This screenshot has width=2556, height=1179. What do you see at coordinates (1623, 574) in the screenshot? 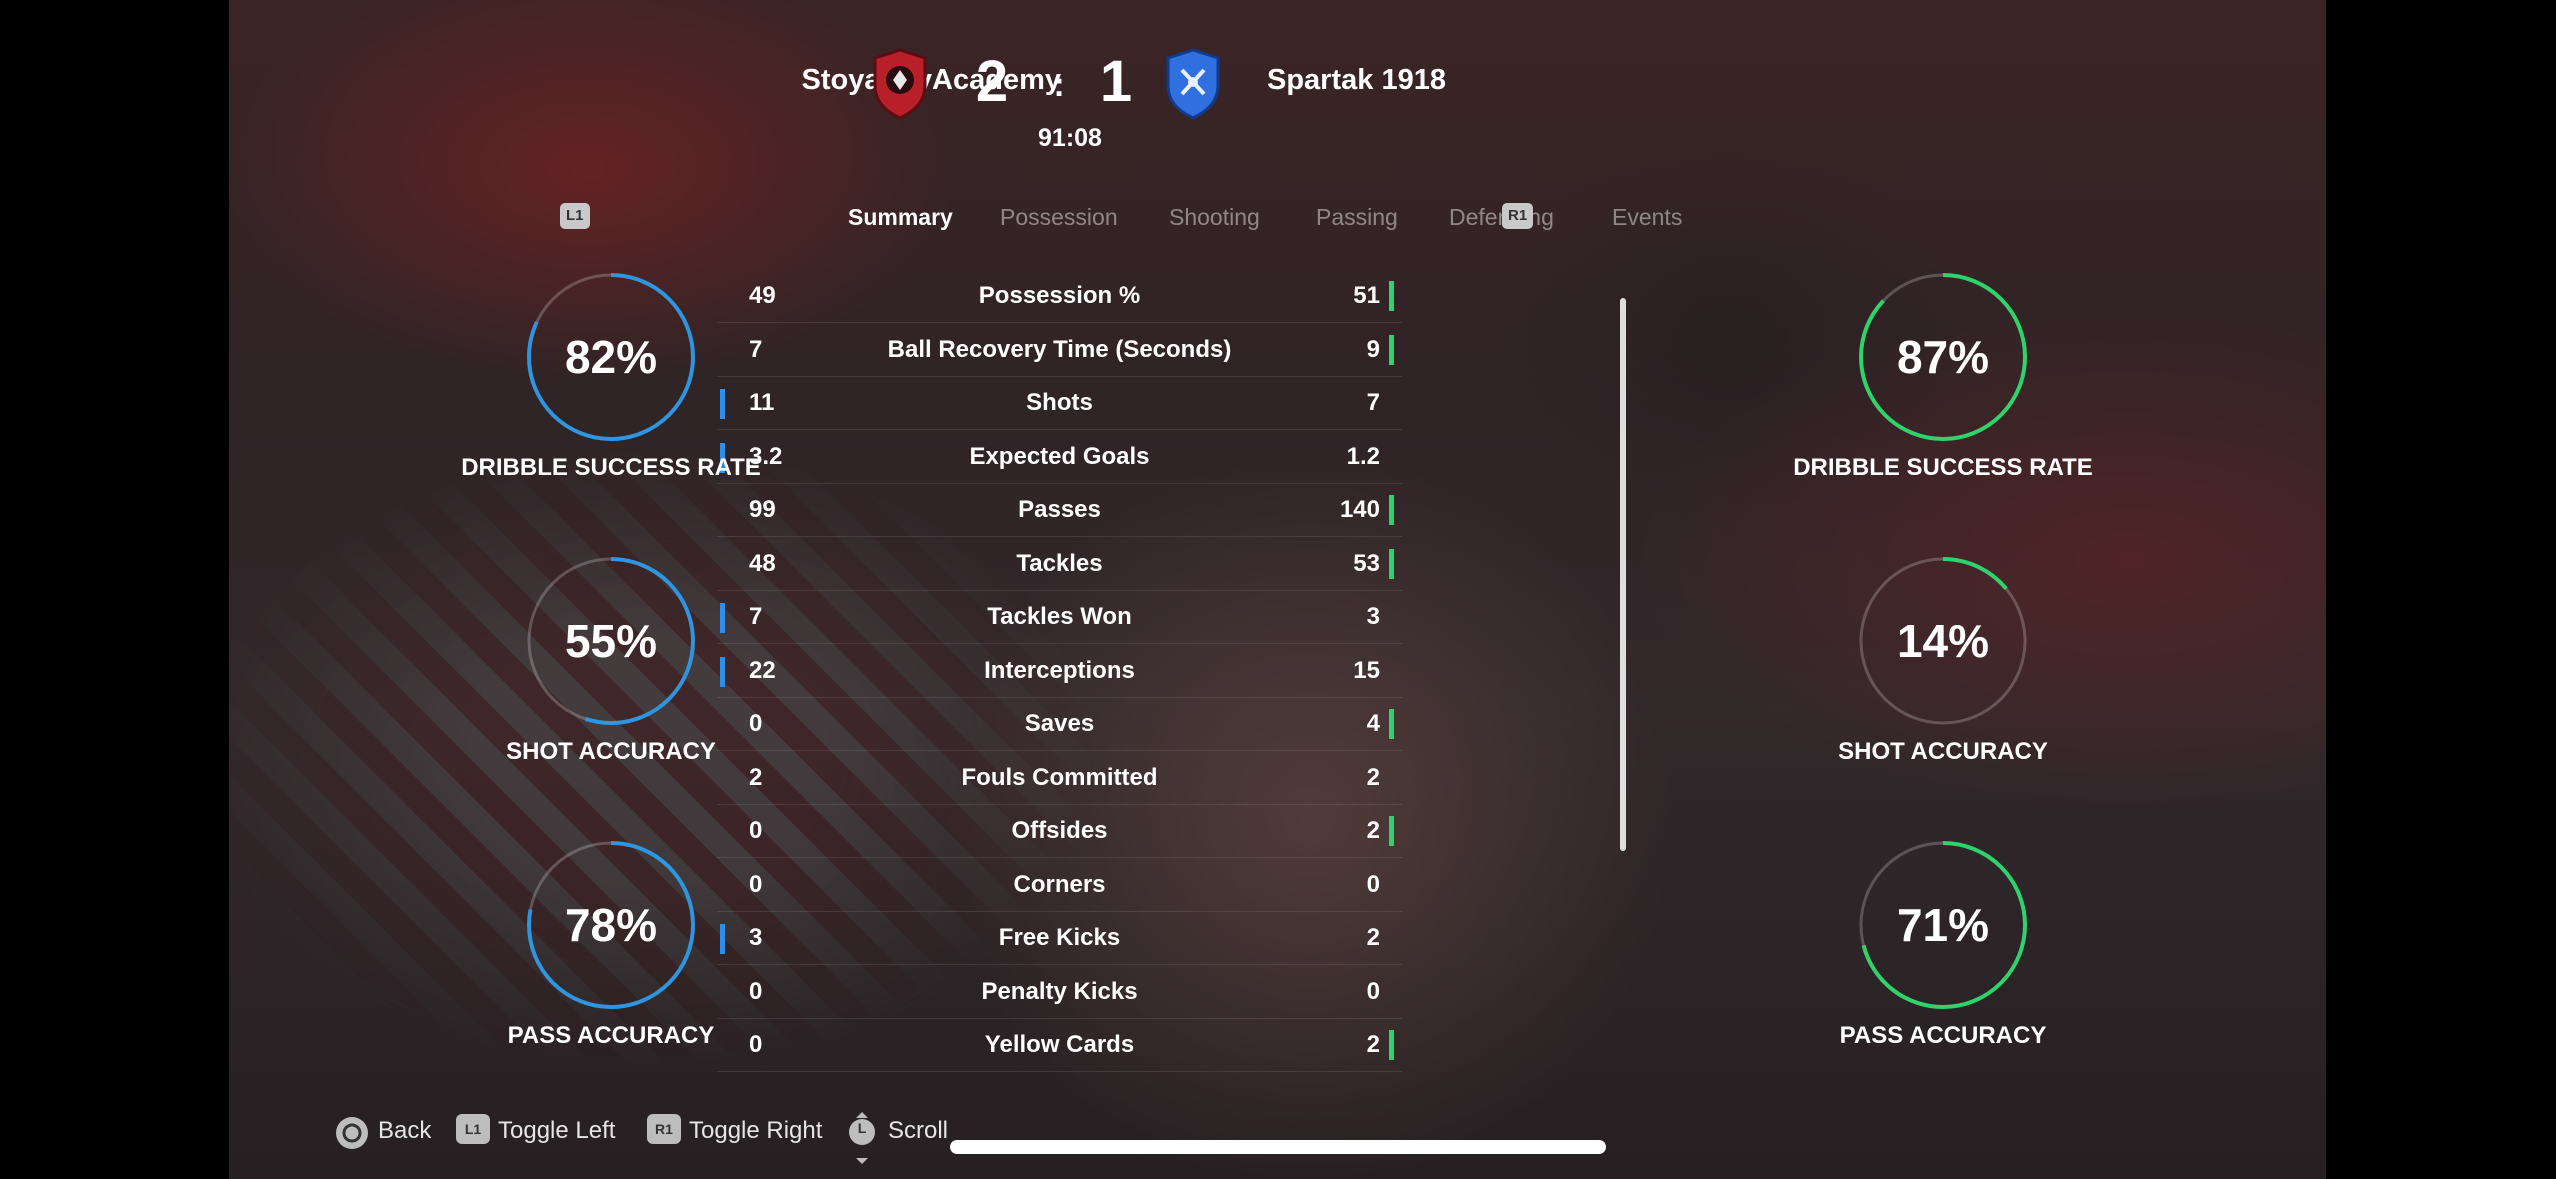
I see `stats-scrollbar` at bounding box center [1623, 574].